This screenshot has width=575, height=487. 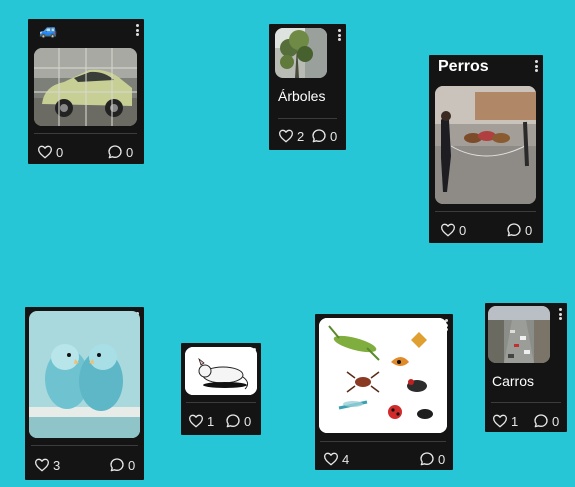 I want to click on like-count: 2, so click(x=301, y=136).